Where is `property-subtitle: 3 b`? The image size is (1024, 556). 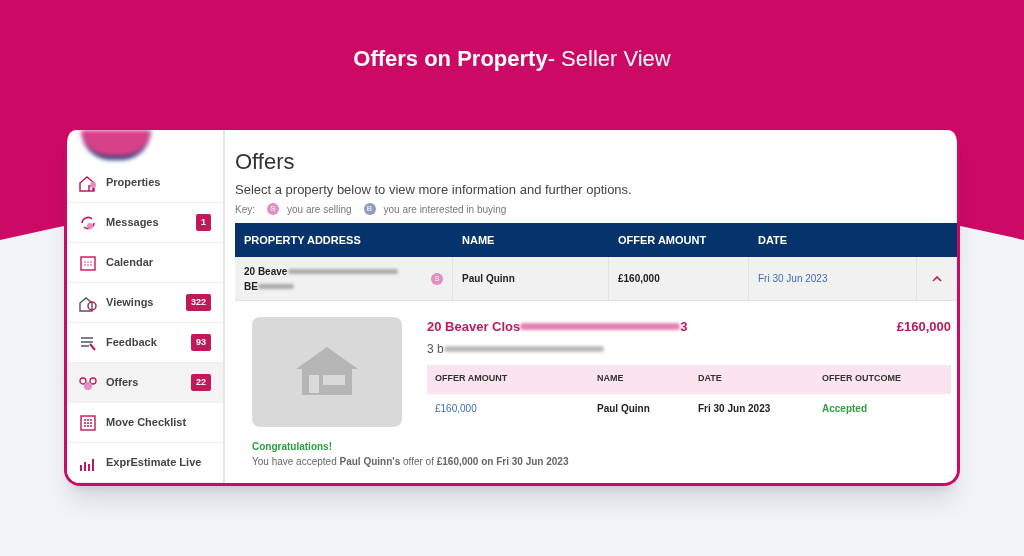
property-subtitle: 3 b is located at coordinates (435, 349).